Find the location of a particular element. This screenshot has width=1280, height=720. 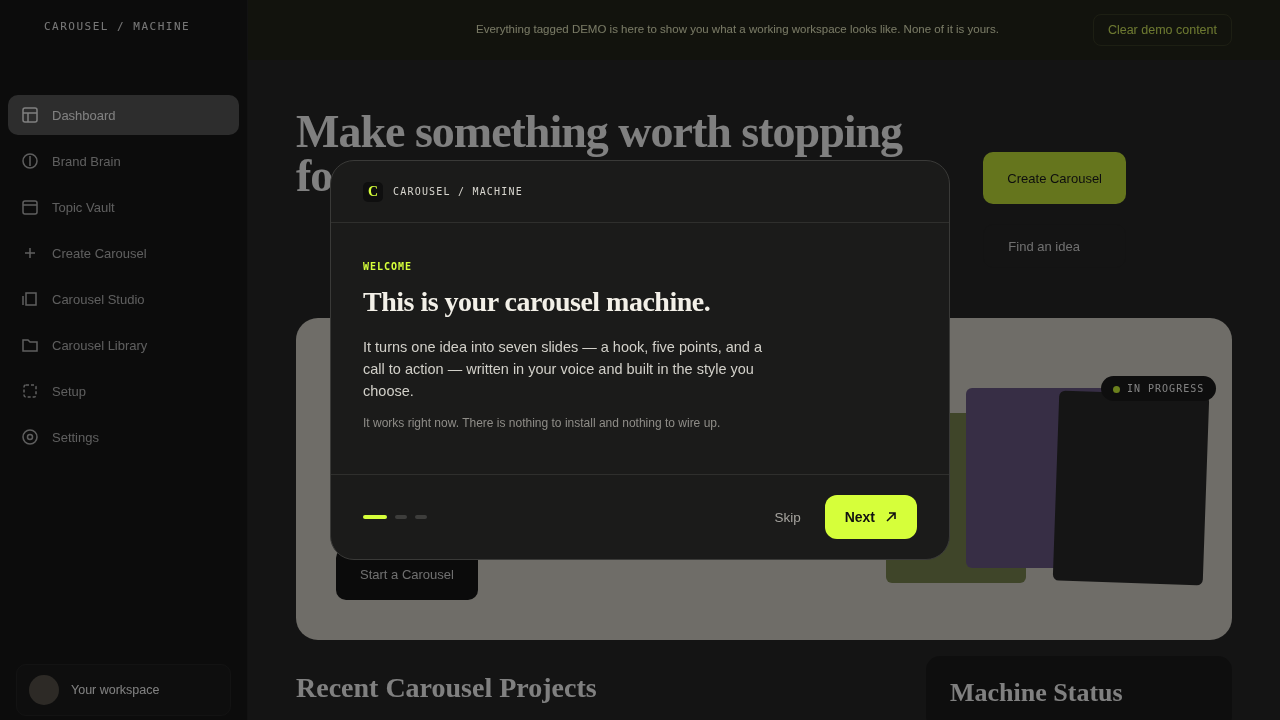

sidebar-item: Topic Vault is located at coordinates (123, 207).